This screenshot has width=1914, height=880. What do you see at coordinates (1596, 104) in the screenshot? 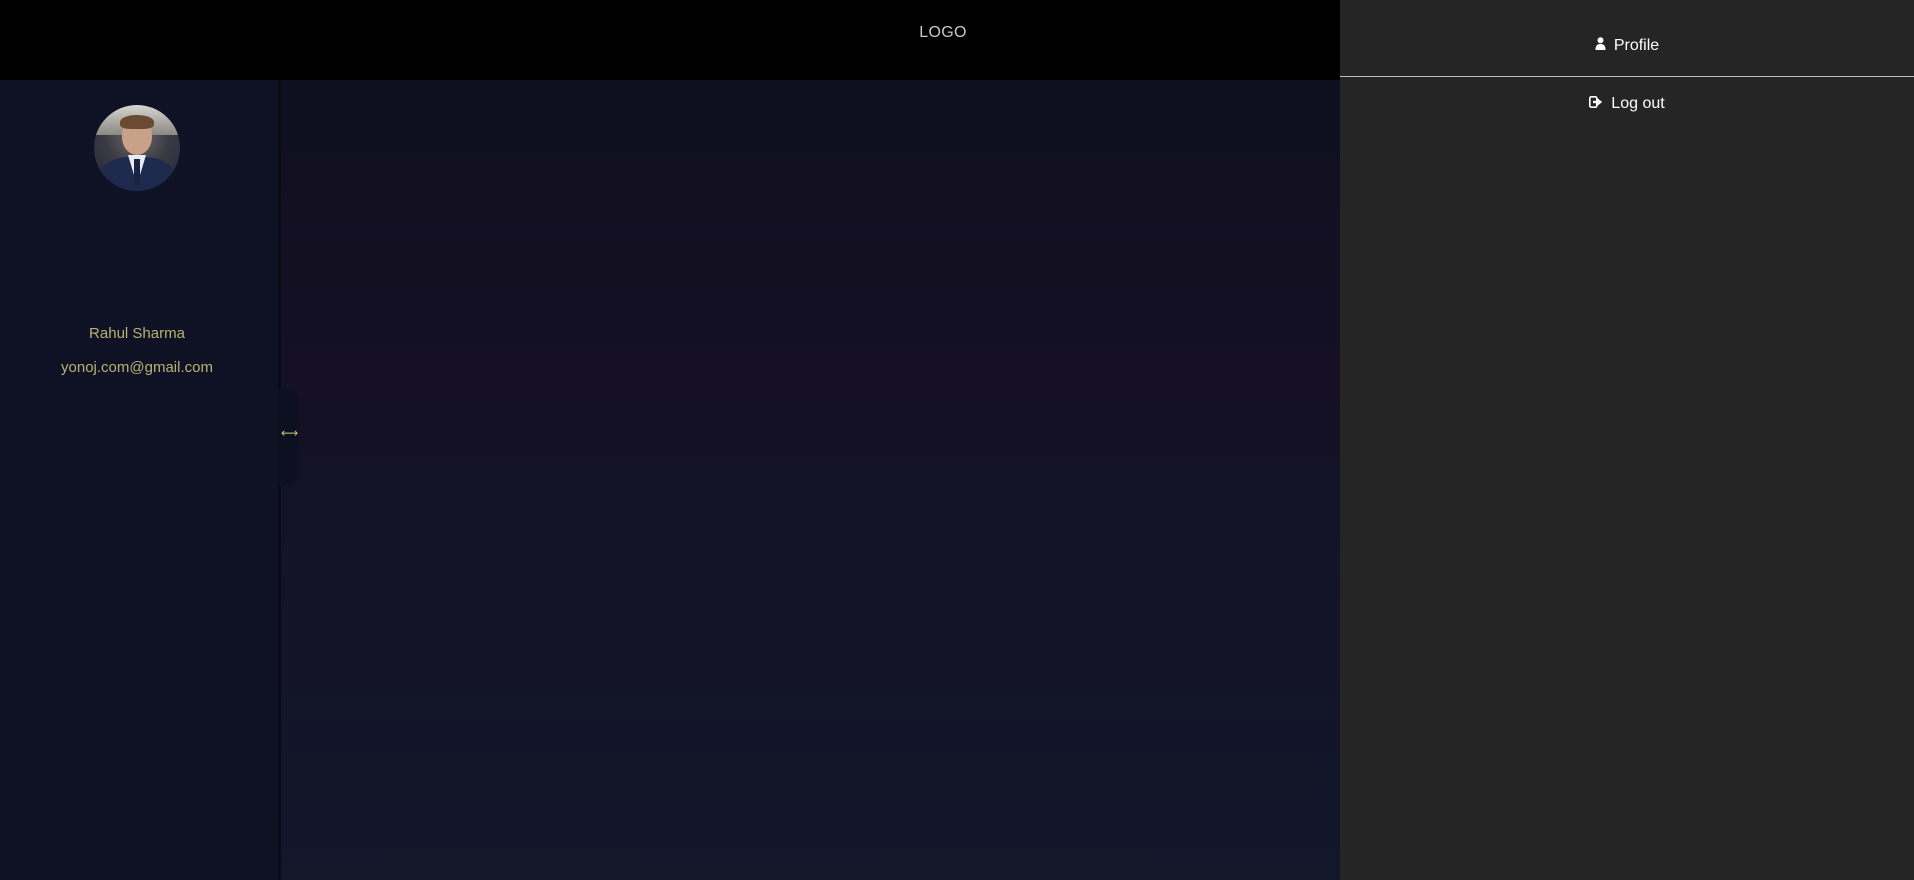
I see `logout-icon` at bounding box center [1596, 104].